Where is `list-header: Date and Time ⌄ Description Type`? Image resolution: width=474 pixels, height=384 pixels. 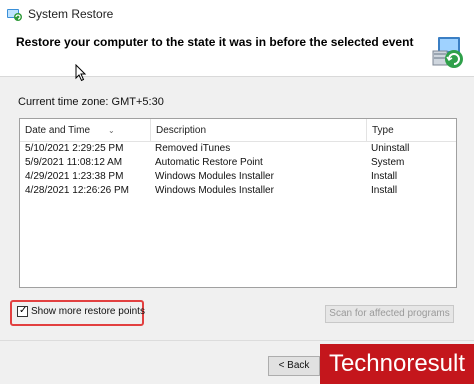
list-header: Date and Time ⌄ Description Type is located at coordinates (238, 130).